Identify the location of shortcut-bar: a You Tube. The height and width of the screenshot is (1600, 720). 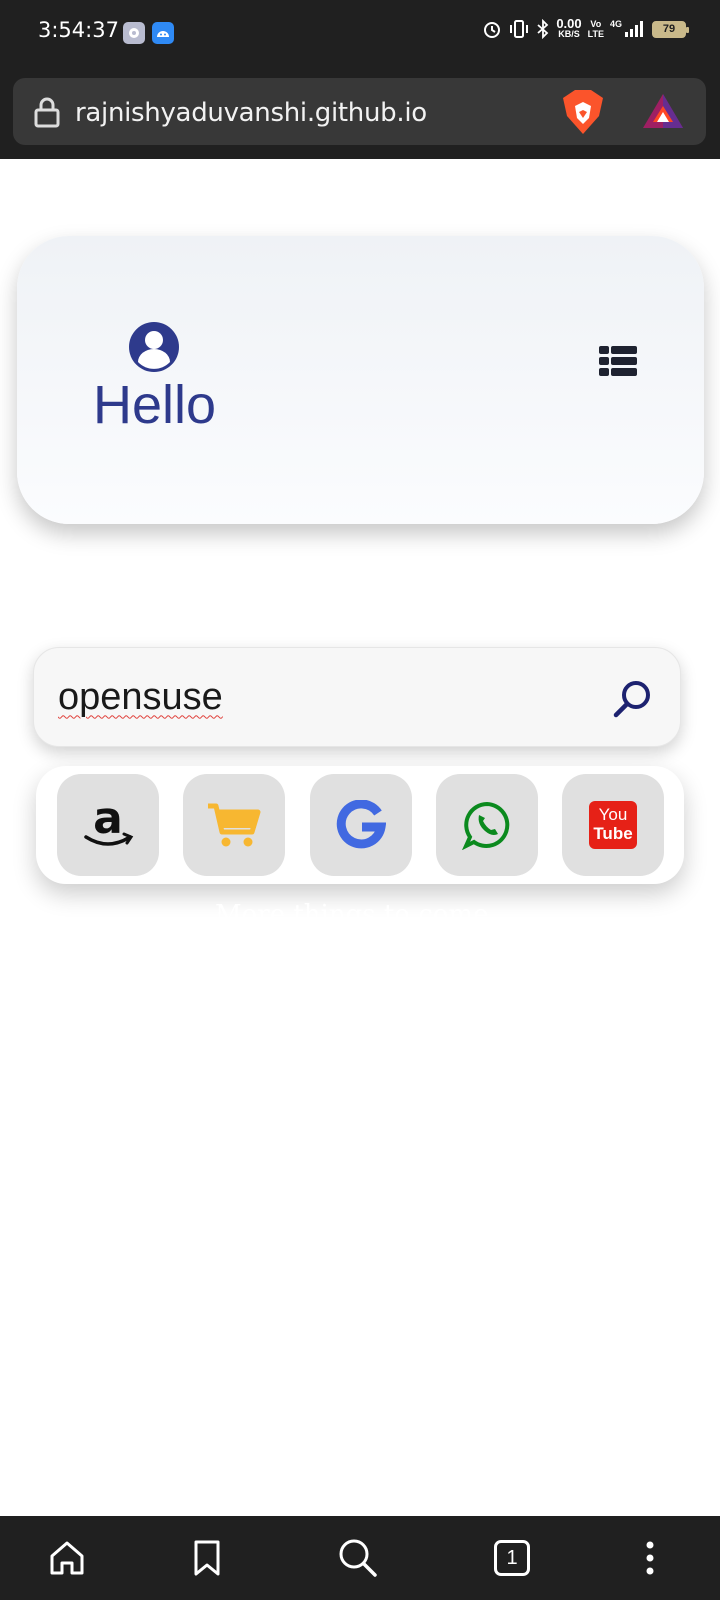
(360, 825).